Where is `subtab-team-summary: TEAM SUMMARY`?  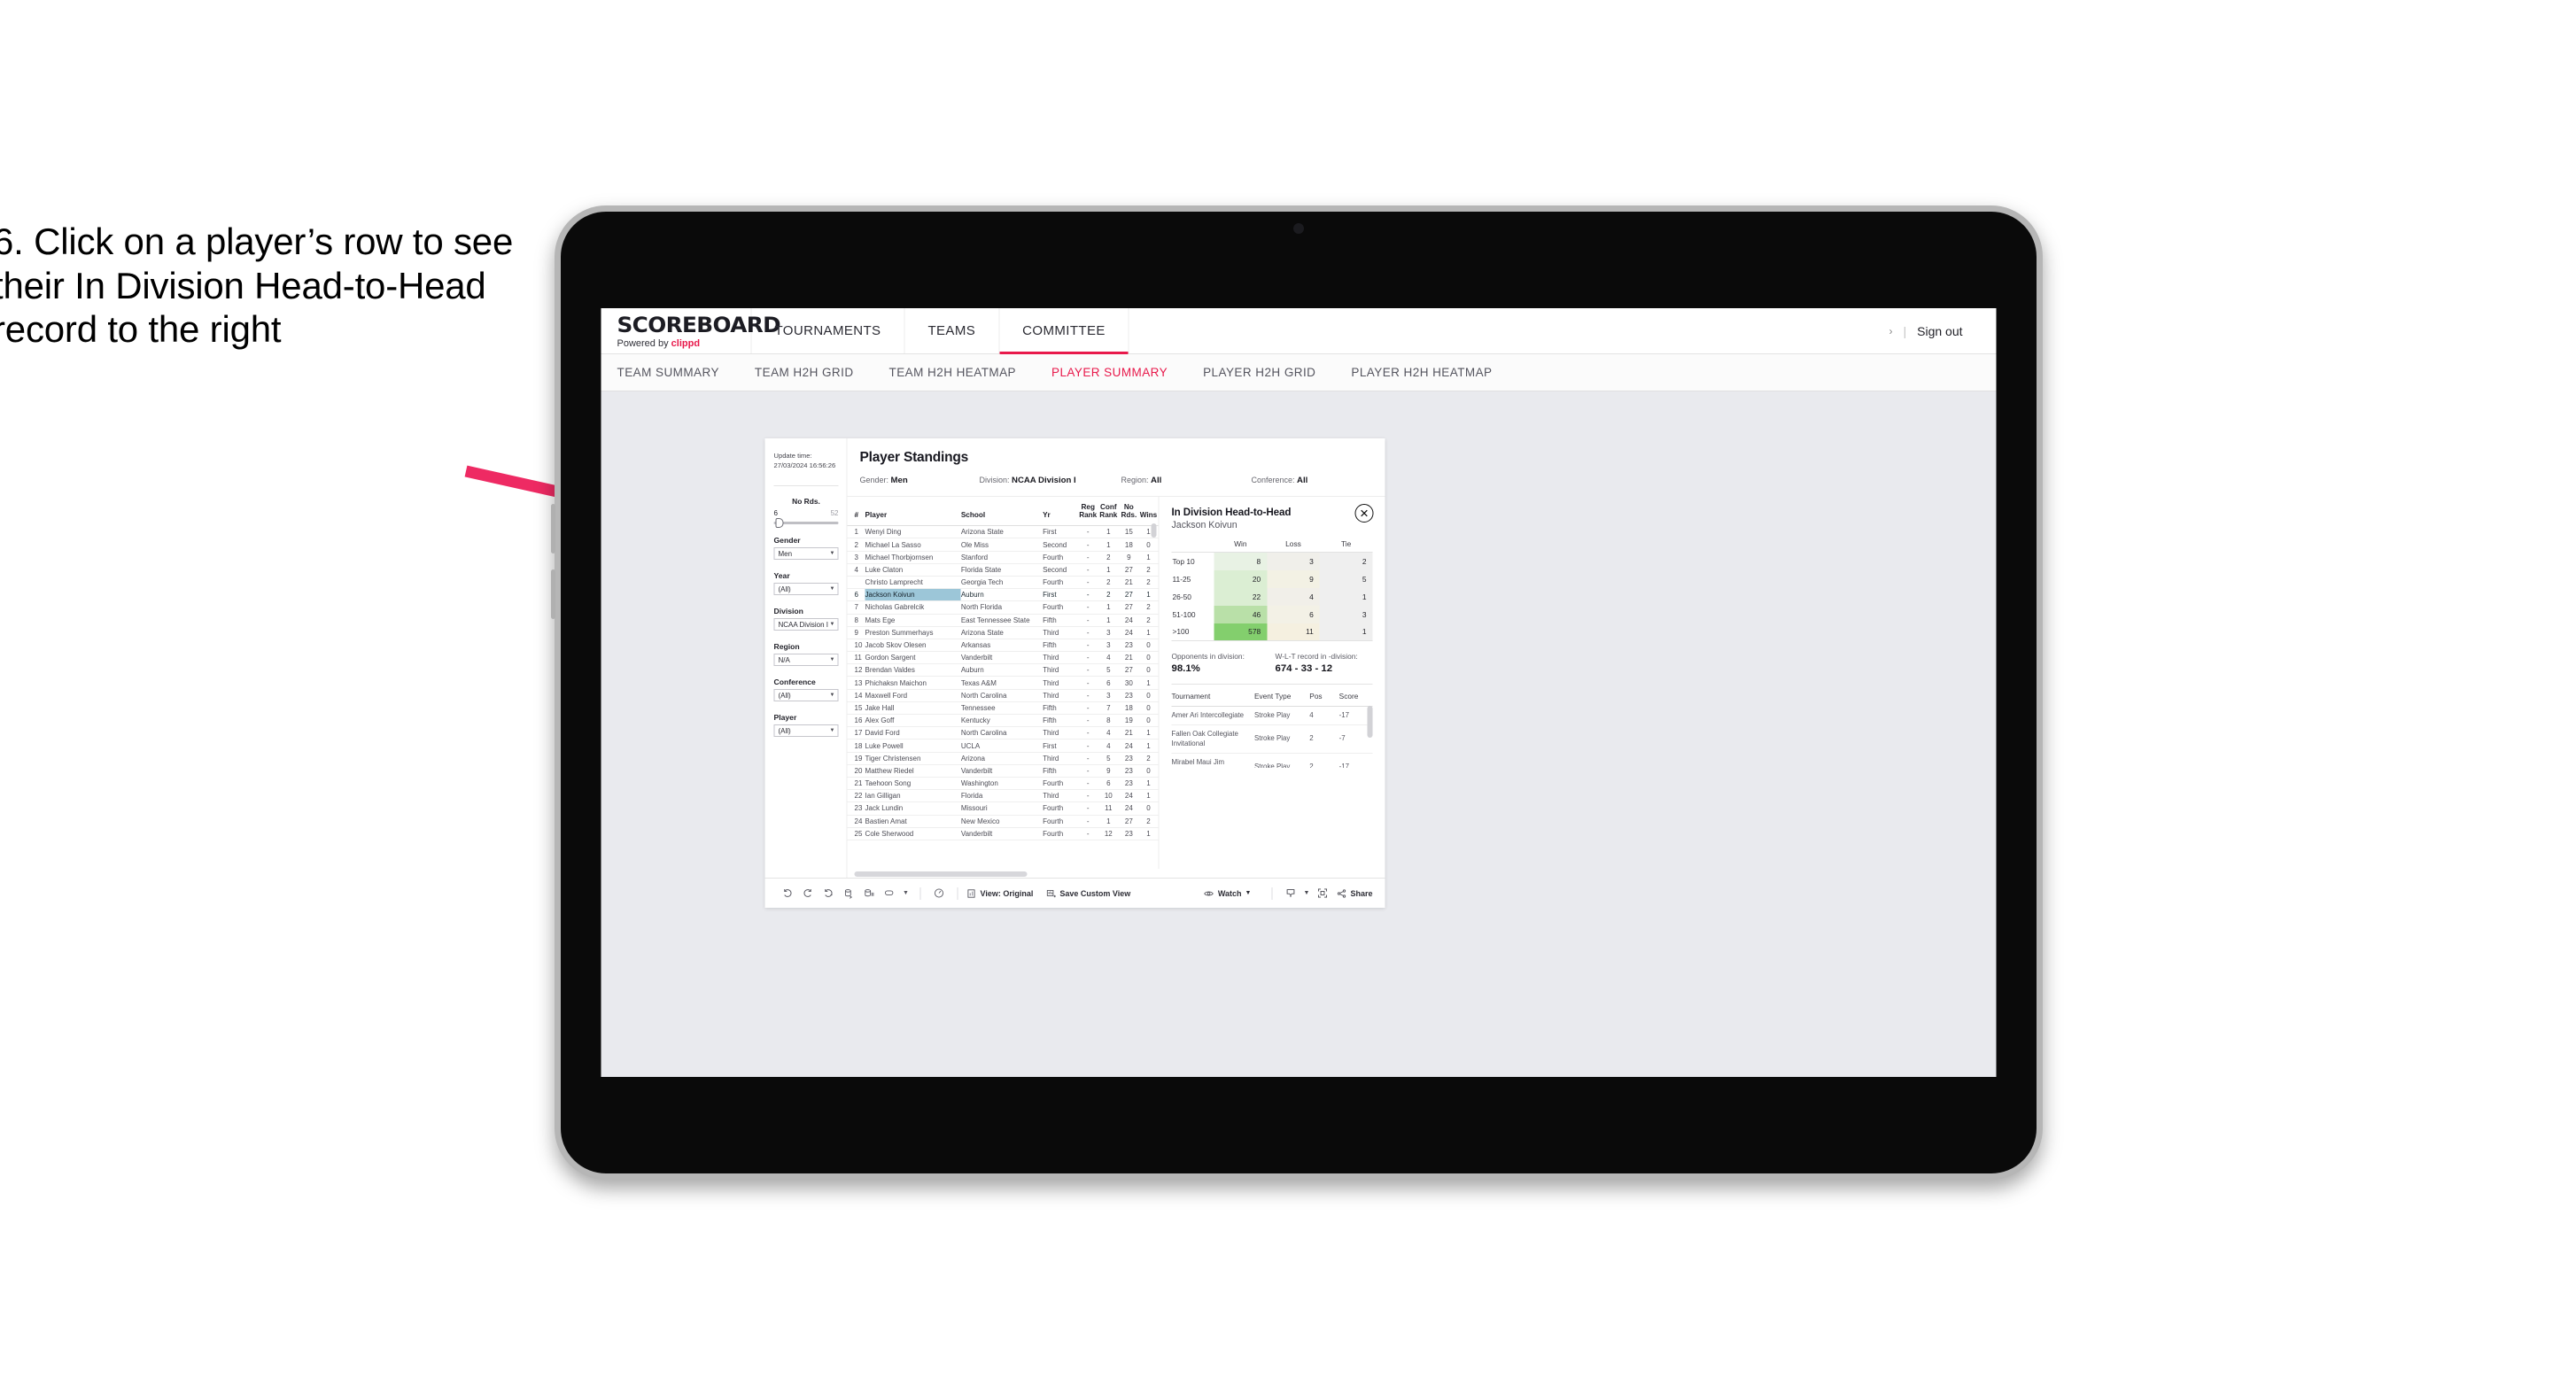
subtab-team-summary: TEAM SUMMARY is located at coordinates (668, 373).